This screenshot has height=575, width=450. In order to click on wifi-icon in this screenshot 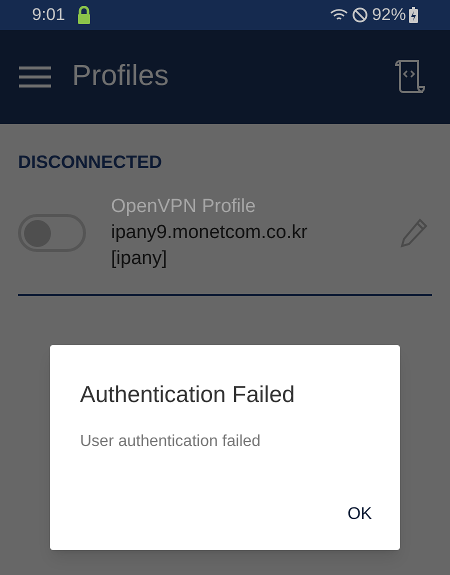, I will do `click(339, 15)`.